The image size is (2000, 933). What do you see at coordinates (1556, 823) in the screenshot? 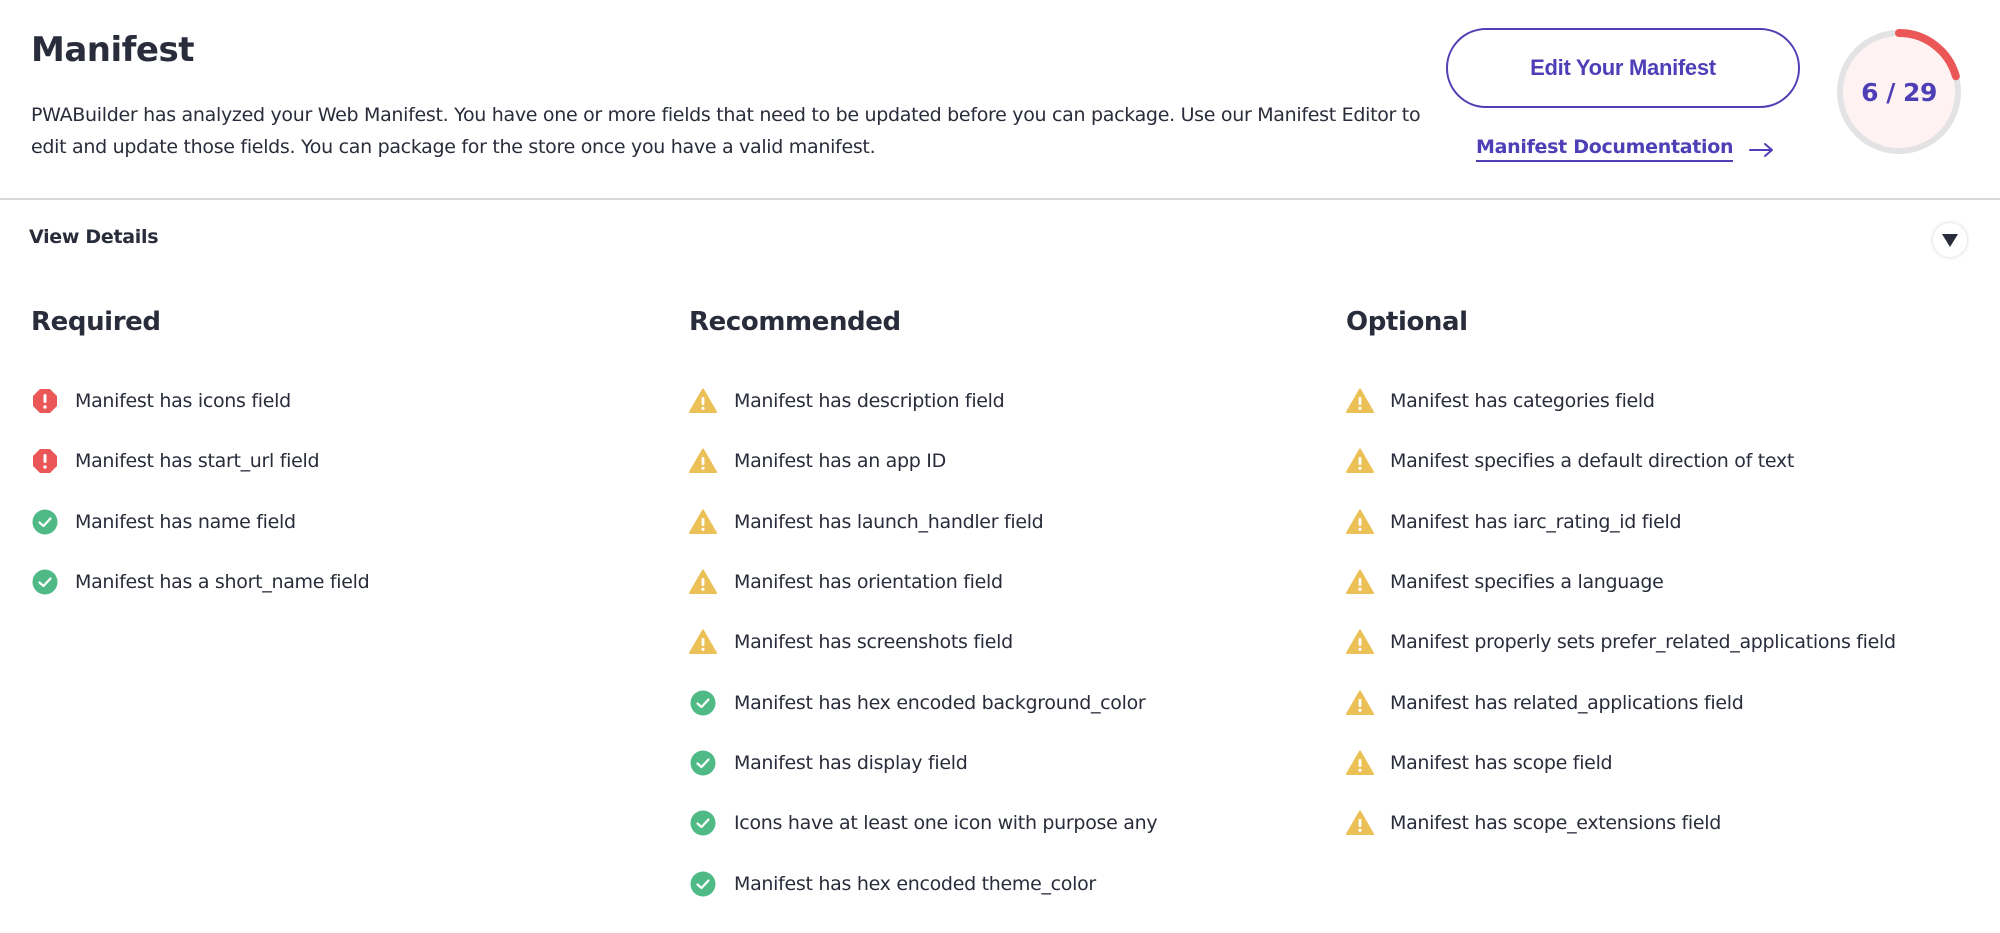
I see `checklist-item-text: Manifest has scope_extensions field` at bounding box center [1556, 823].